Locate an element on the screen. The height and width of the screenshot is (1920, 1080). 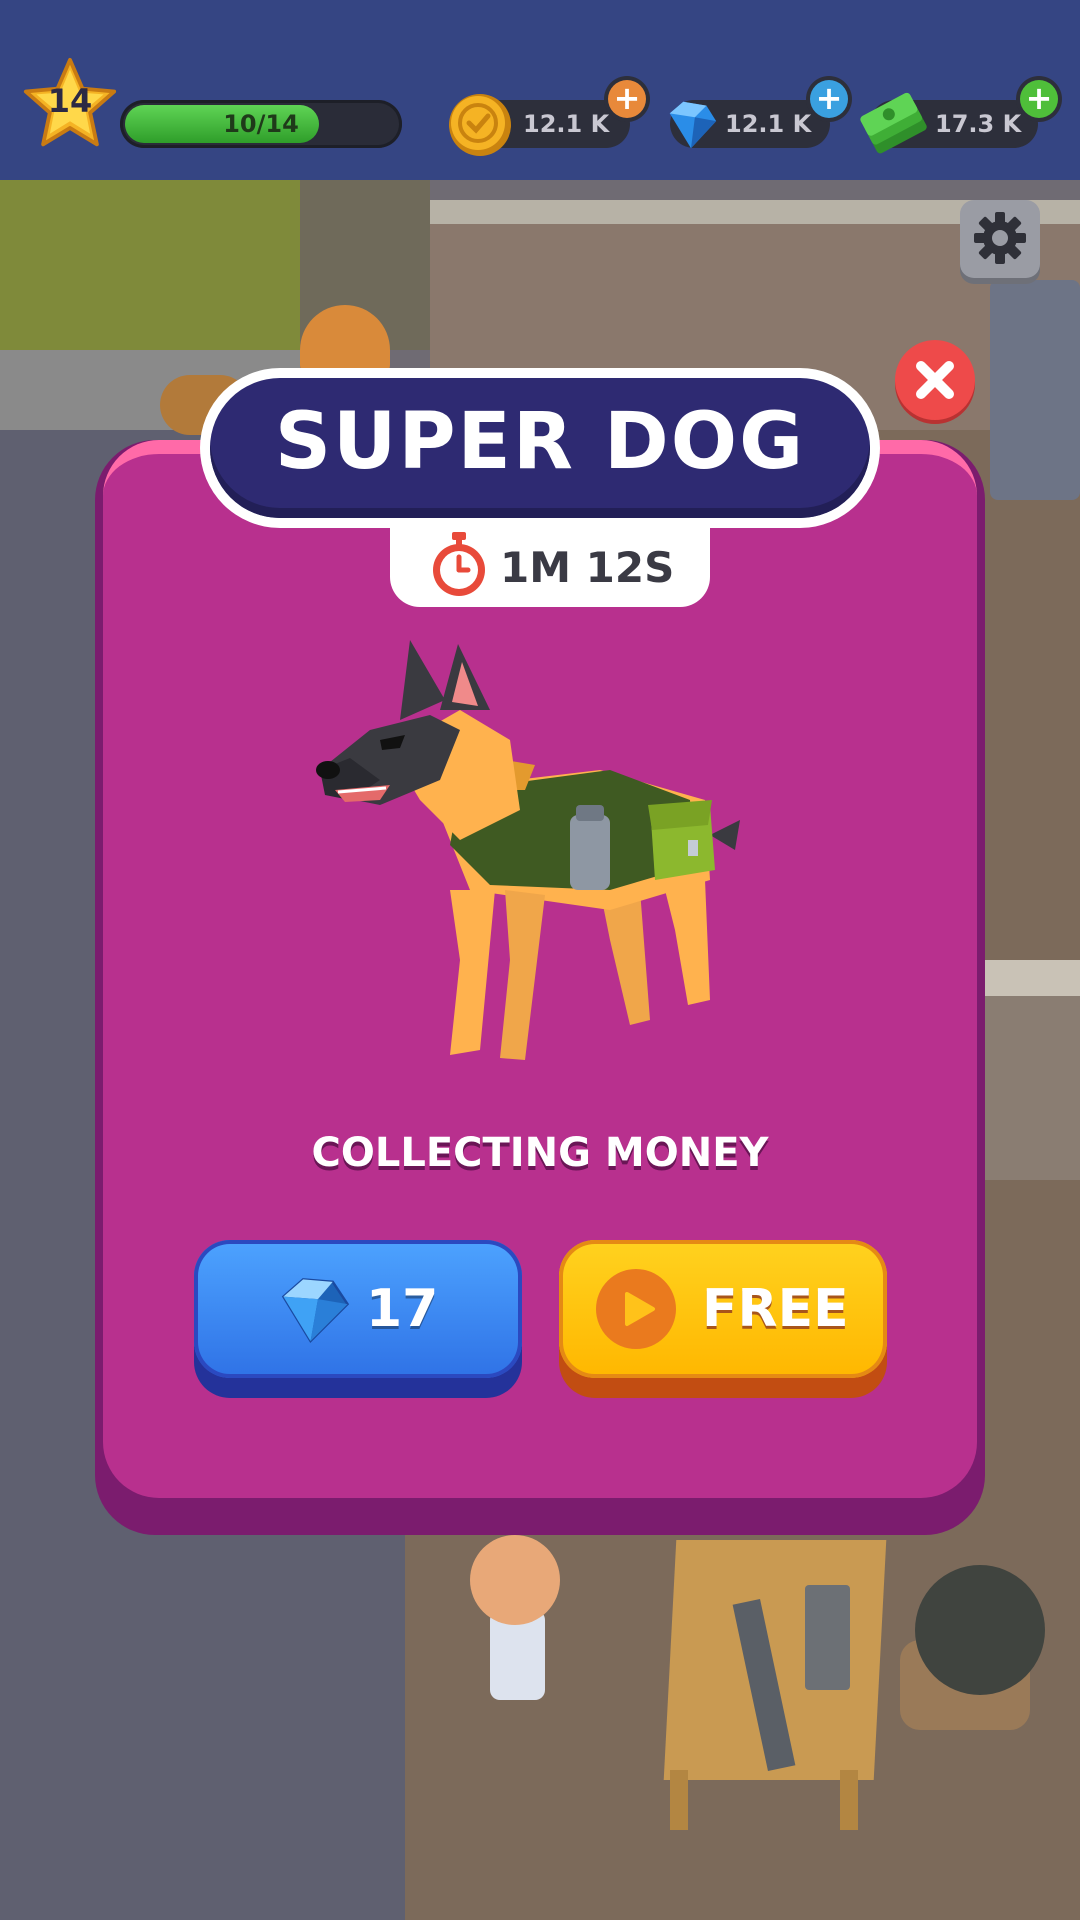
cash-amount: 17.3 K is located at coordinates (978, 124).